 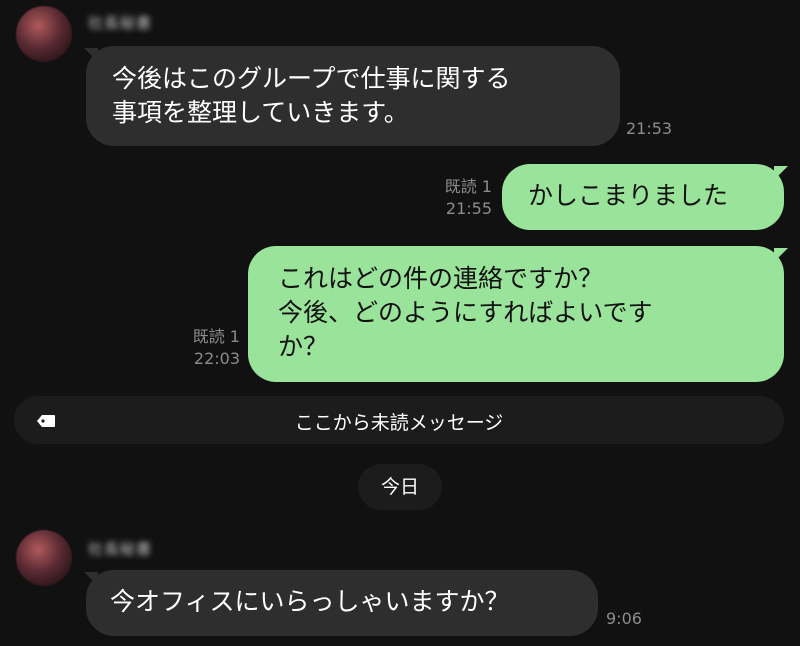 What do you see at coordinates (310, 601) in the screenshot?
I see `message-text-line: 今オフィスにいらっしゃいますか？` at bounding box center [310, 601].